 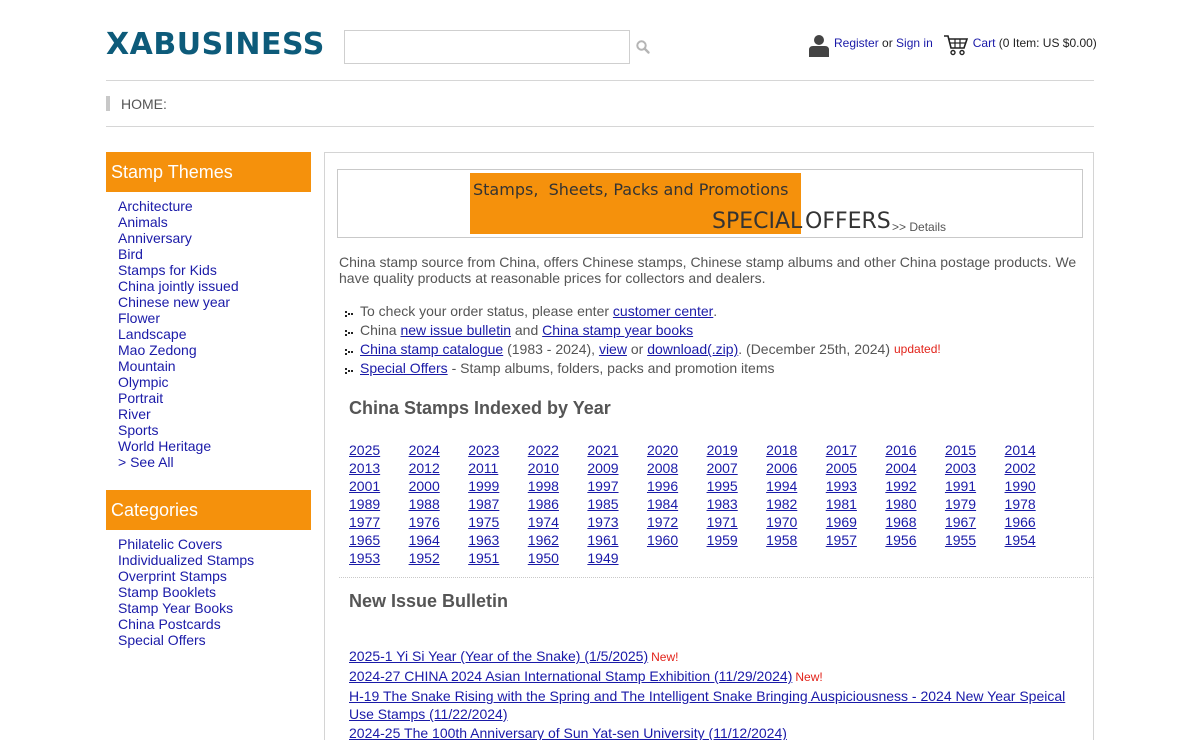 I want to click on cart-icon, so click(x=956, y=45).